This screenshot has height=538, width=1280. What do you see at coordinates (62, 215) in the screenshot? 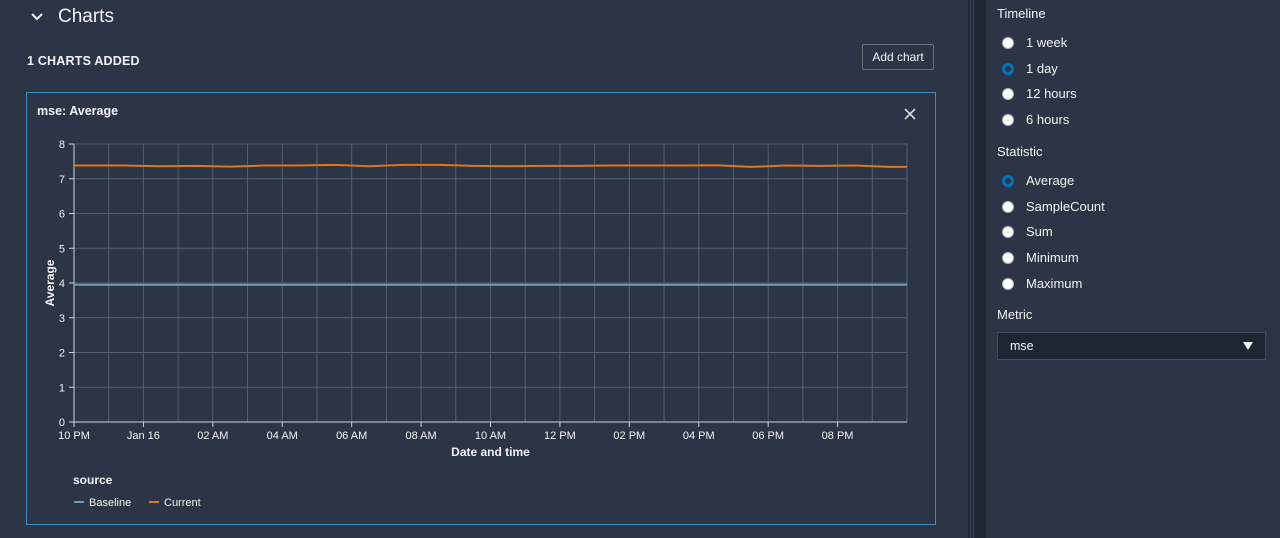
I see `y-tick-label: 6` at bounding box center [62, 215].